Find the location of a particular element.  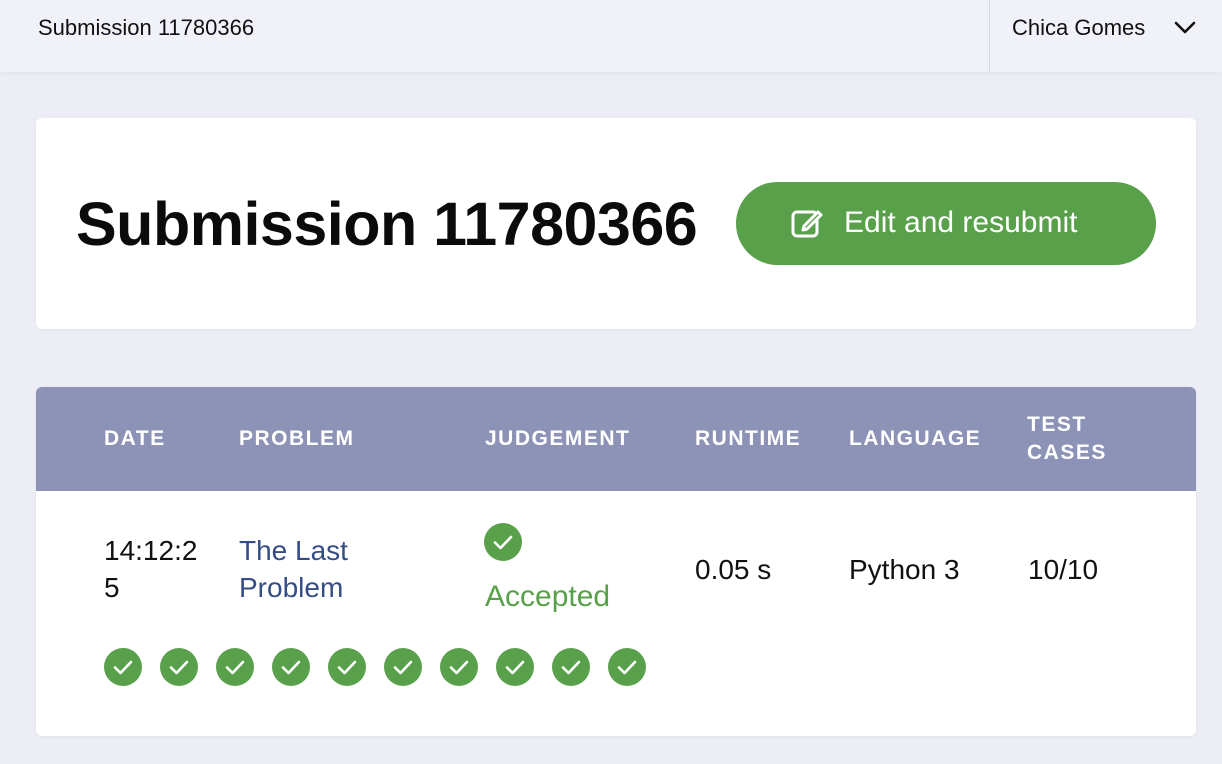

edit-and-resubmit-button: Edit and resubmit is located at coordinates (946, 223).